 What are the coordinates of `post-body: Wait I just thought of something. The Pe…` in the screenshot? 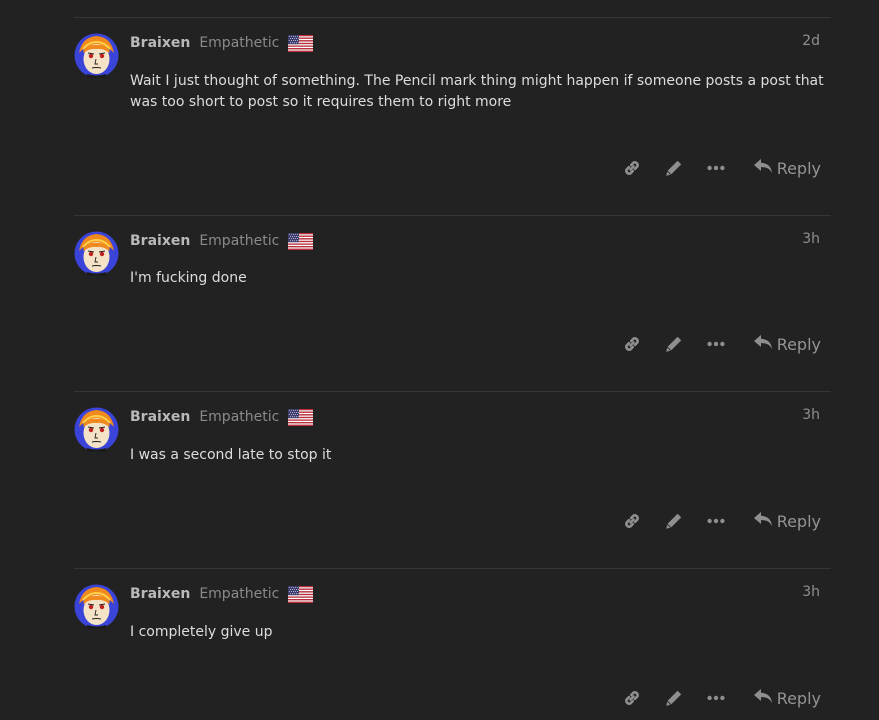 It's located at (477, 91).